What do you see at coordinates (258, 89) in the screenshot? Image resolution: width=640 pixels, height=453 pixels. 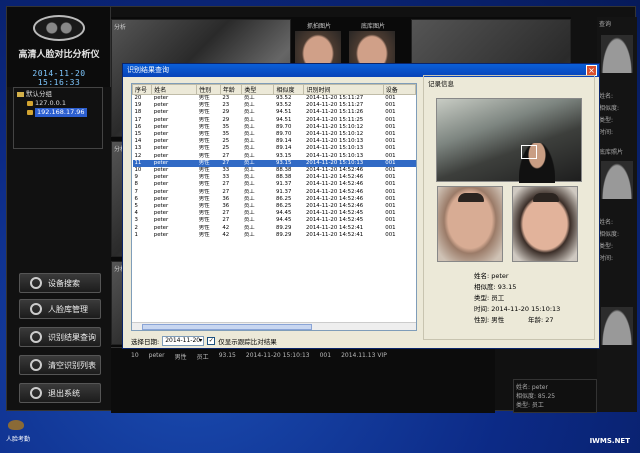 I see `column-header: 类型` at bounding box center [258, 89].